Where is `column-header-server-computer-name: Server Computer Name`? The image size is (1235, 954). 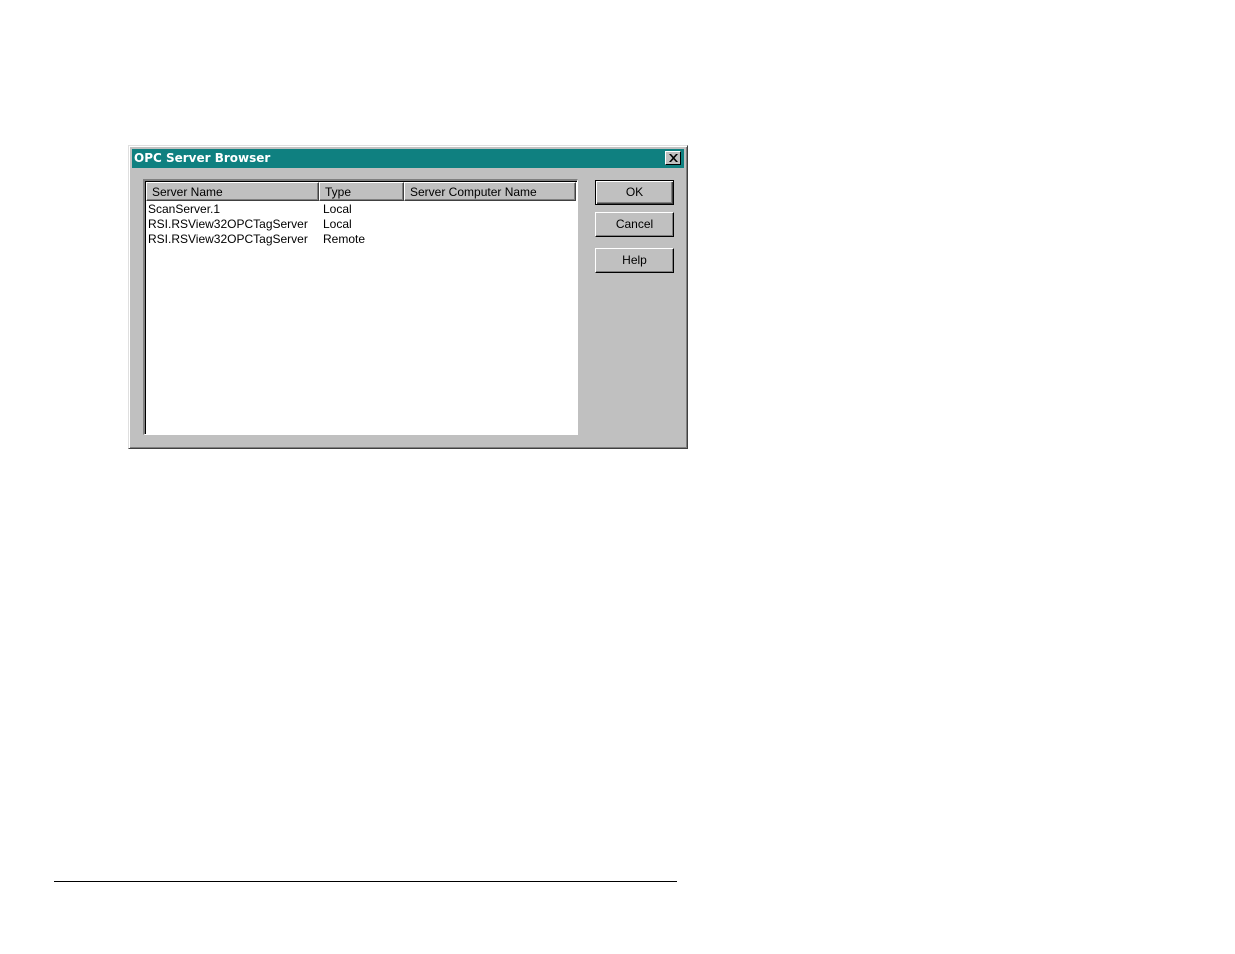
column-header-server-computer-name: Server Computer Name is located at coordinates (490, 191).